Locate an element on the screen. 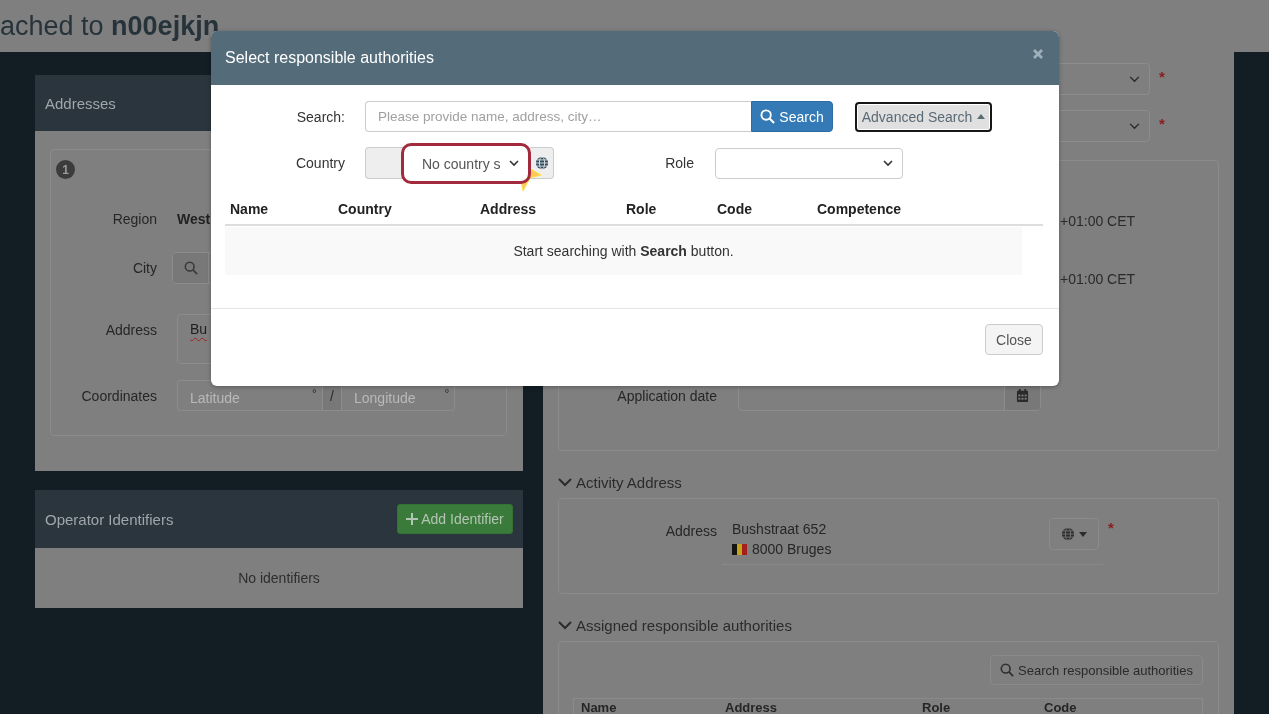  city-text: 8000 Bruges is located at coordinates (792, 549).